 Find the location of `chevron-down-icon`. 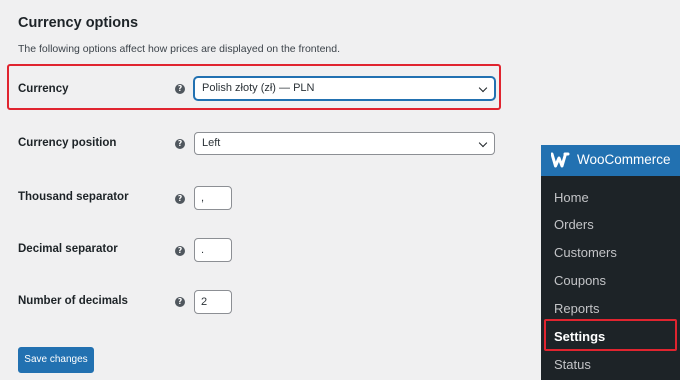

chevron-down-icon is located at coordinates (483, 143).